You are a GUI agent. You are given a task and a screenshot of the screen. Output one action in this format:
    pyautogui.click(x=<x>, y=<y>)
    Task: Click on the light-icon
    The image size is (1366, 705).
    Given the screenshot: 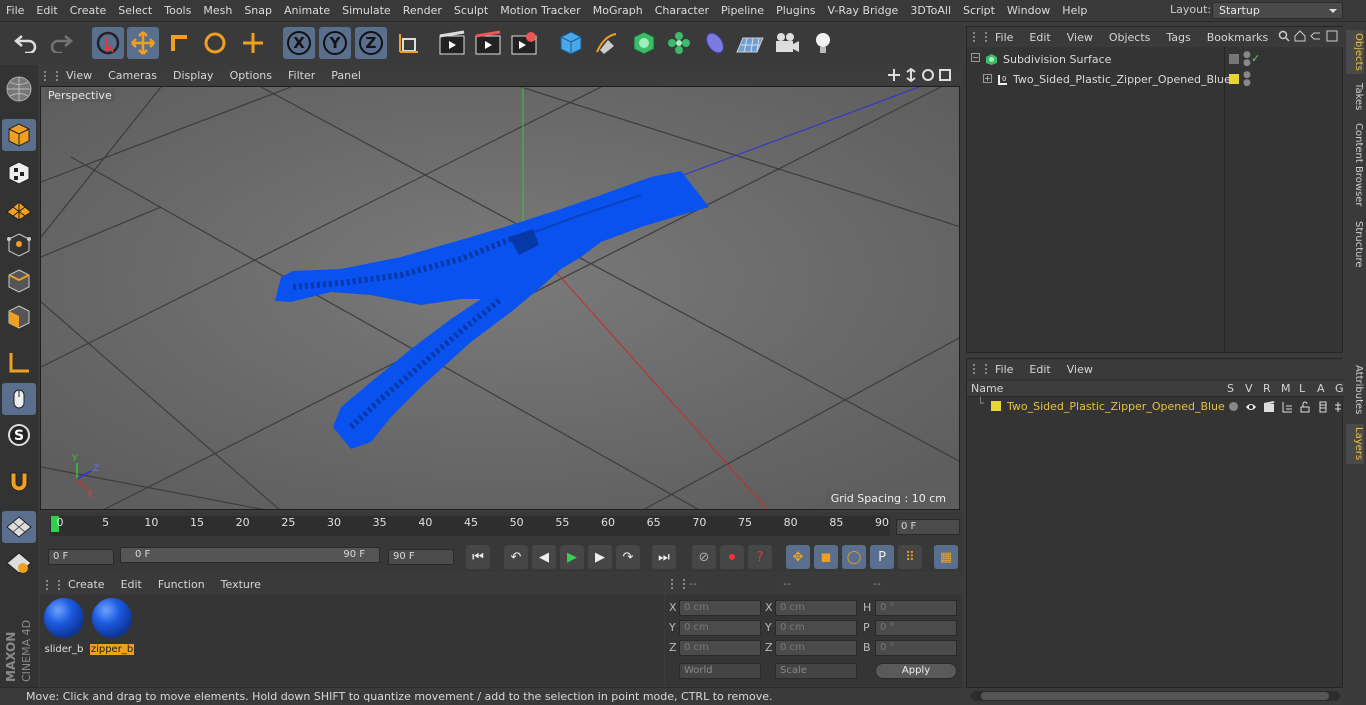 What is the action you would take?
    pyautogui.click(x=823, y=43)
    